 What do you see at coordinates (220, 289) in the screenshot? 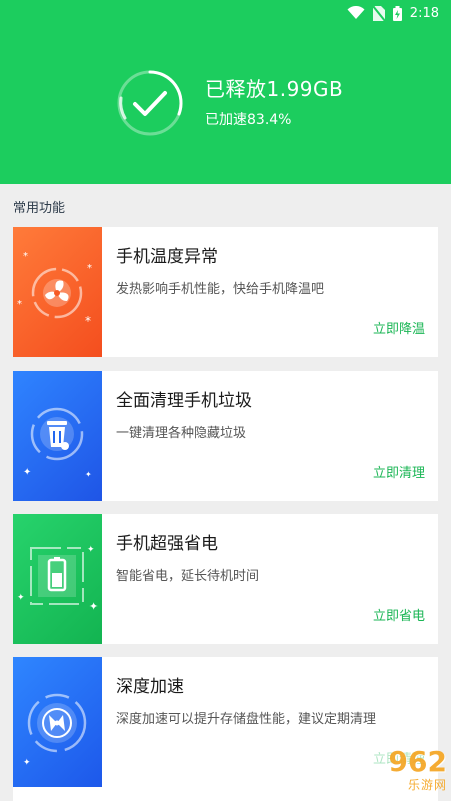
I see `card-desc: 发热影响手机性能，快给手机降温吧` at bounding box center [220, 289].